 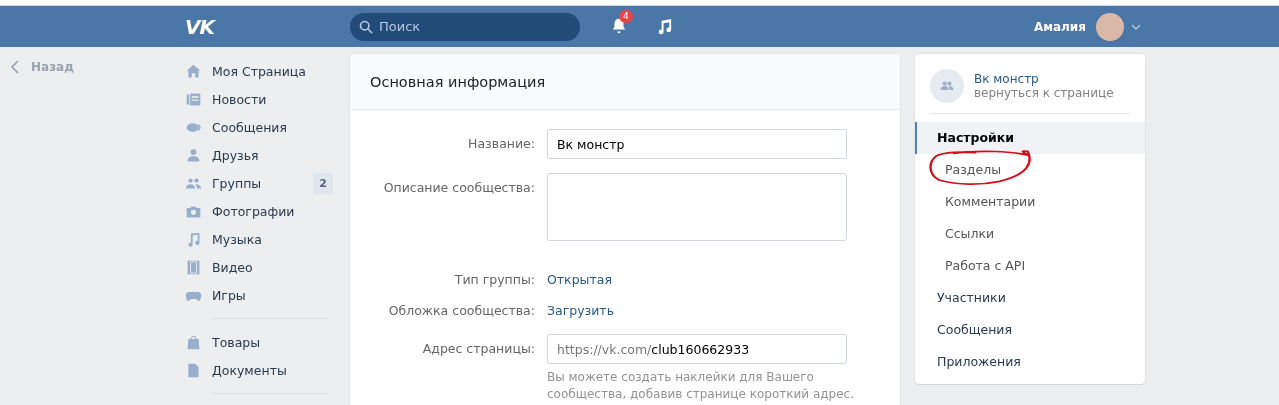 What do you see at coordinates (1110, 26) in the screenshot?
I see `avatar` at bounding box center [1110, 26].